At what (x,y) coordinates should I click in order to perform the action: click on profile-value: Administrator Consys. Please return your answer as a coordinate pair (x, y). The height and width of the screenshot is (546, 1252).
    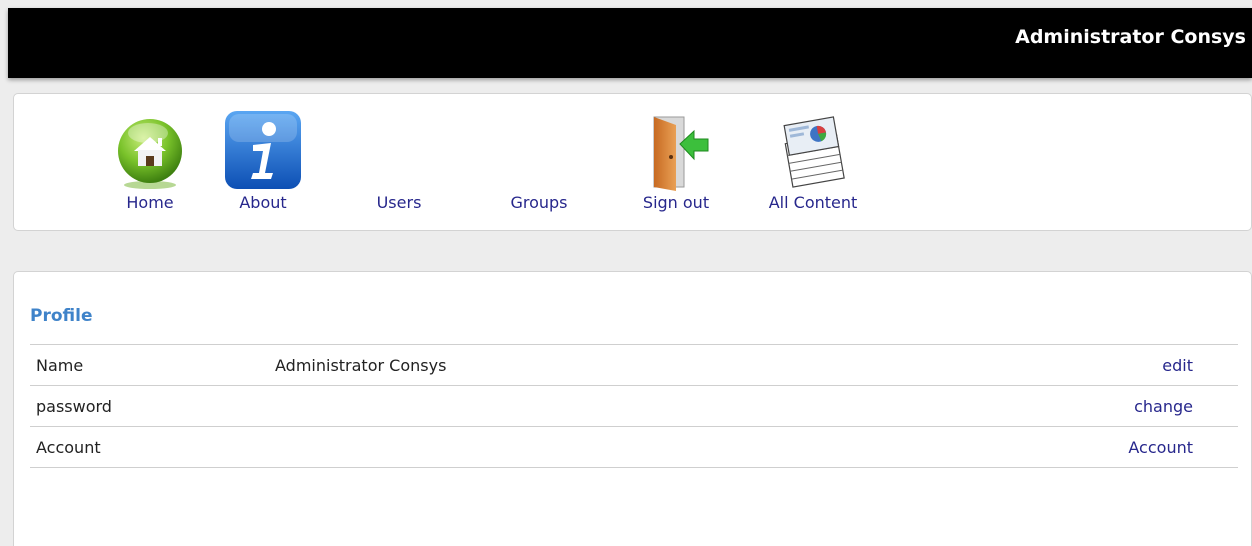
    Looking at the image, I should click on (361, 365).